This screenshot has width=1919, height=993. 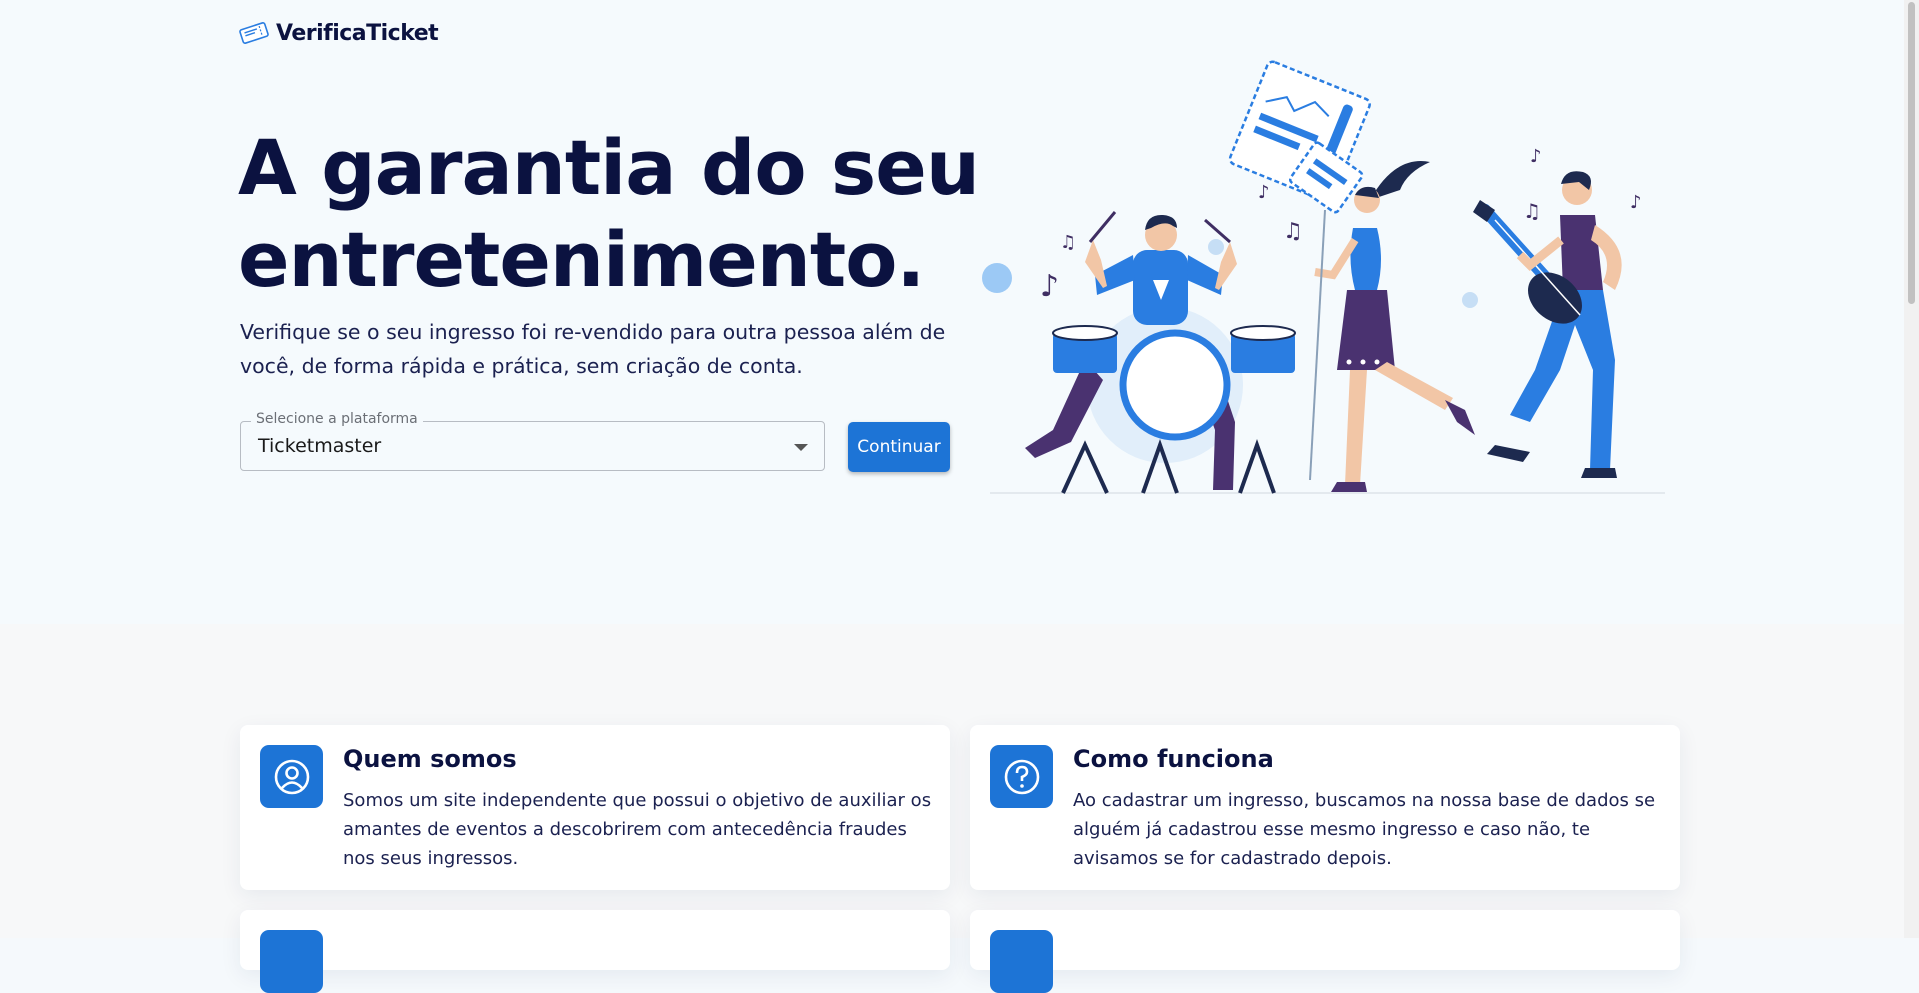 What do you see at coordinates (1173, 759) in the screenshot?
I see `card-title: Como funciona` at bounding box center [1173, 759].